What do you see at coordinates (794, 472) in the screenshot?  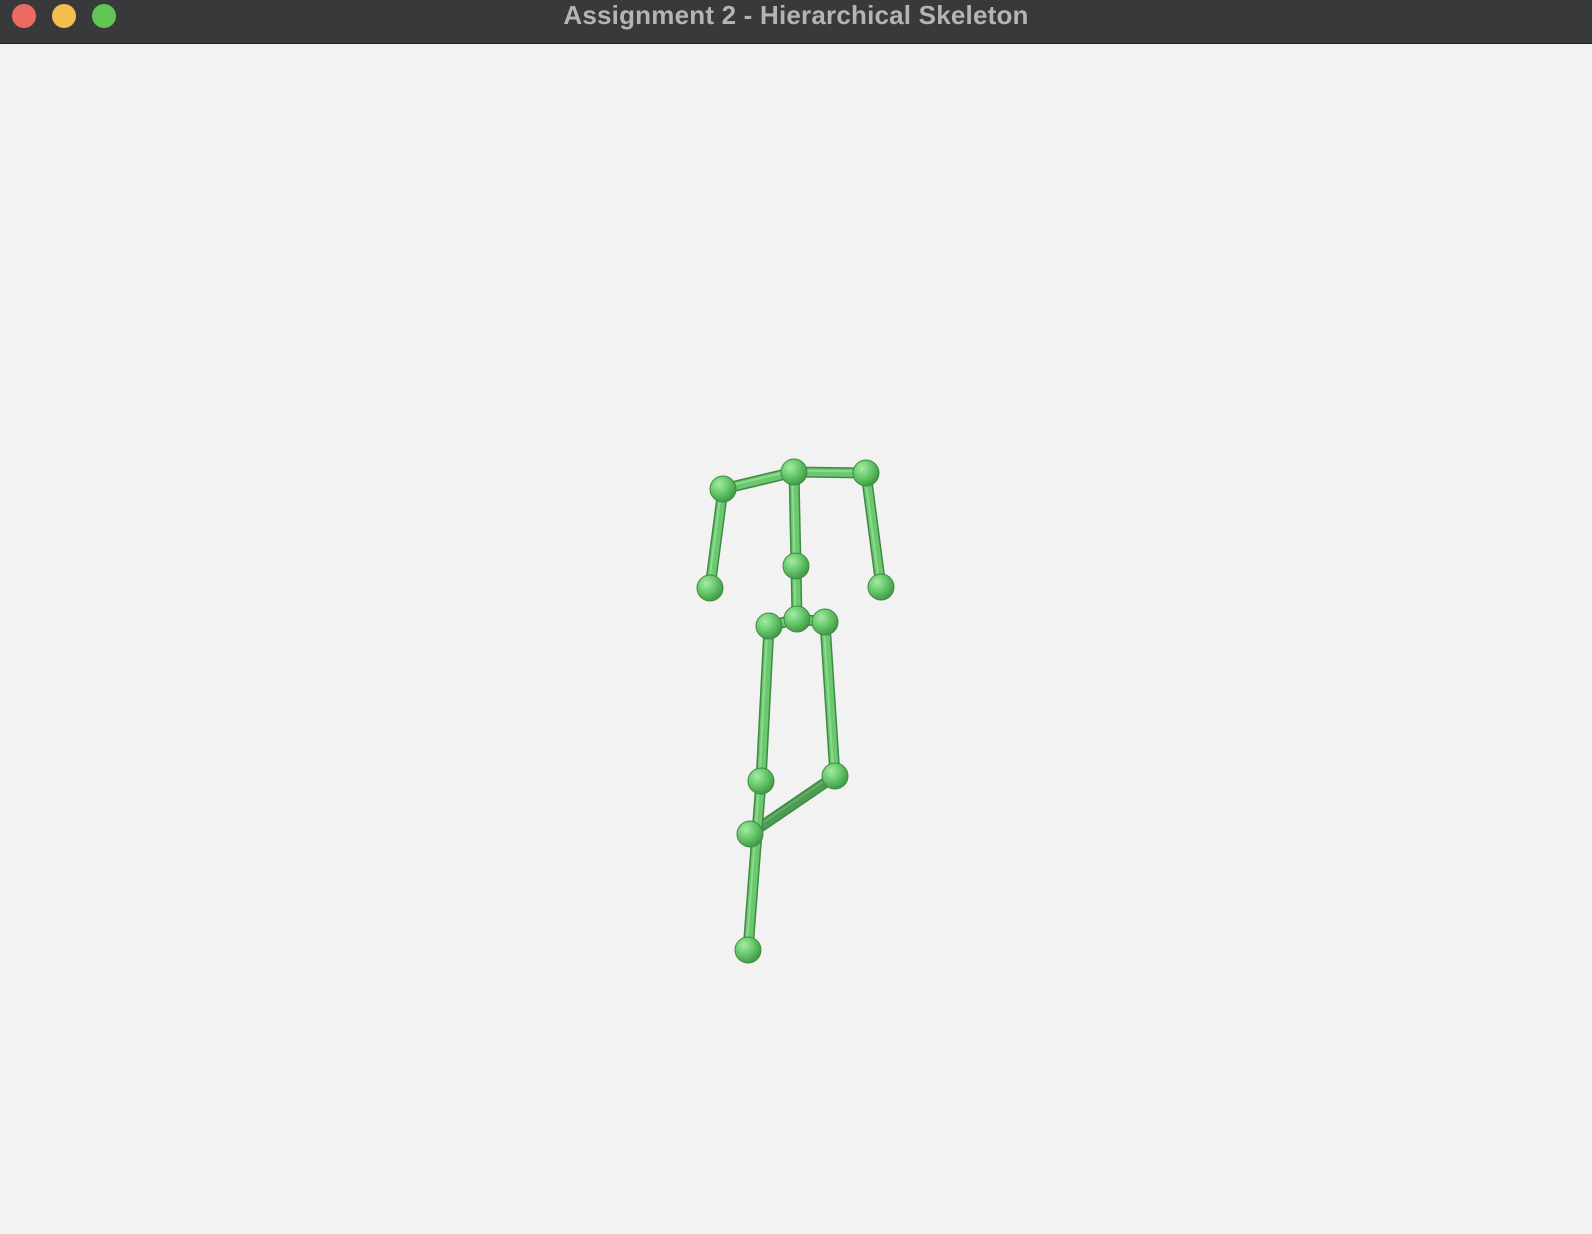 I see `joint-neck` at bounding box center [794, 472].